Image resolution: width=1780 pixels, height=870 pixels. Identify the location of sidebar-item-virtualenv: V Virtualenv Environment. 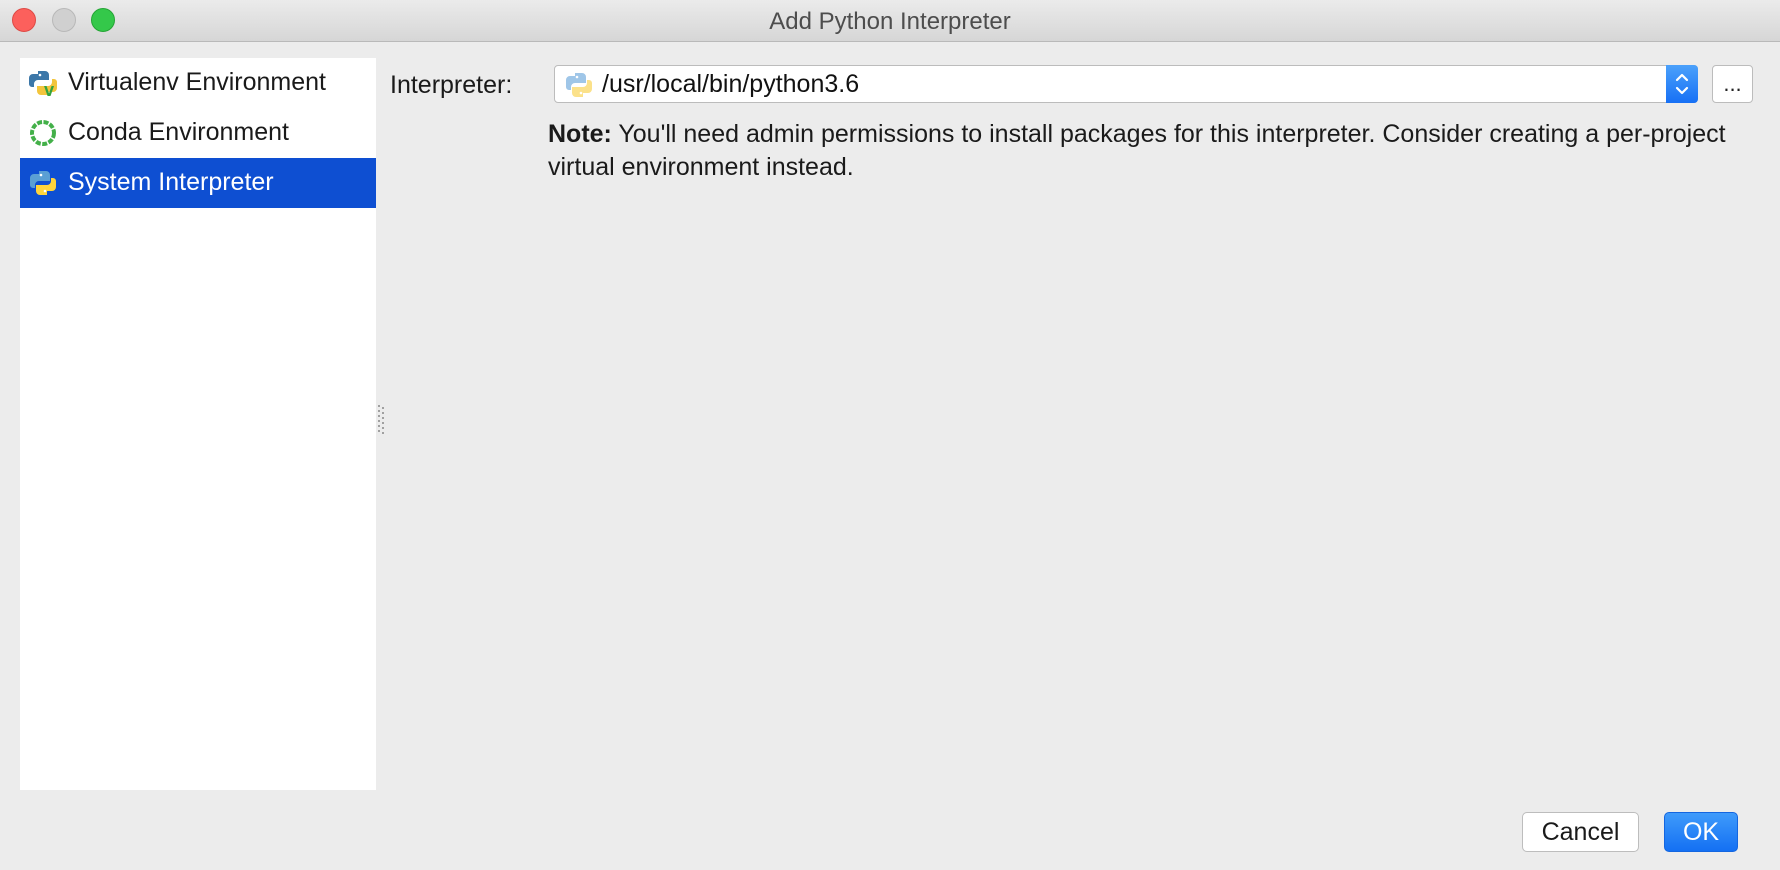
(198, 83).